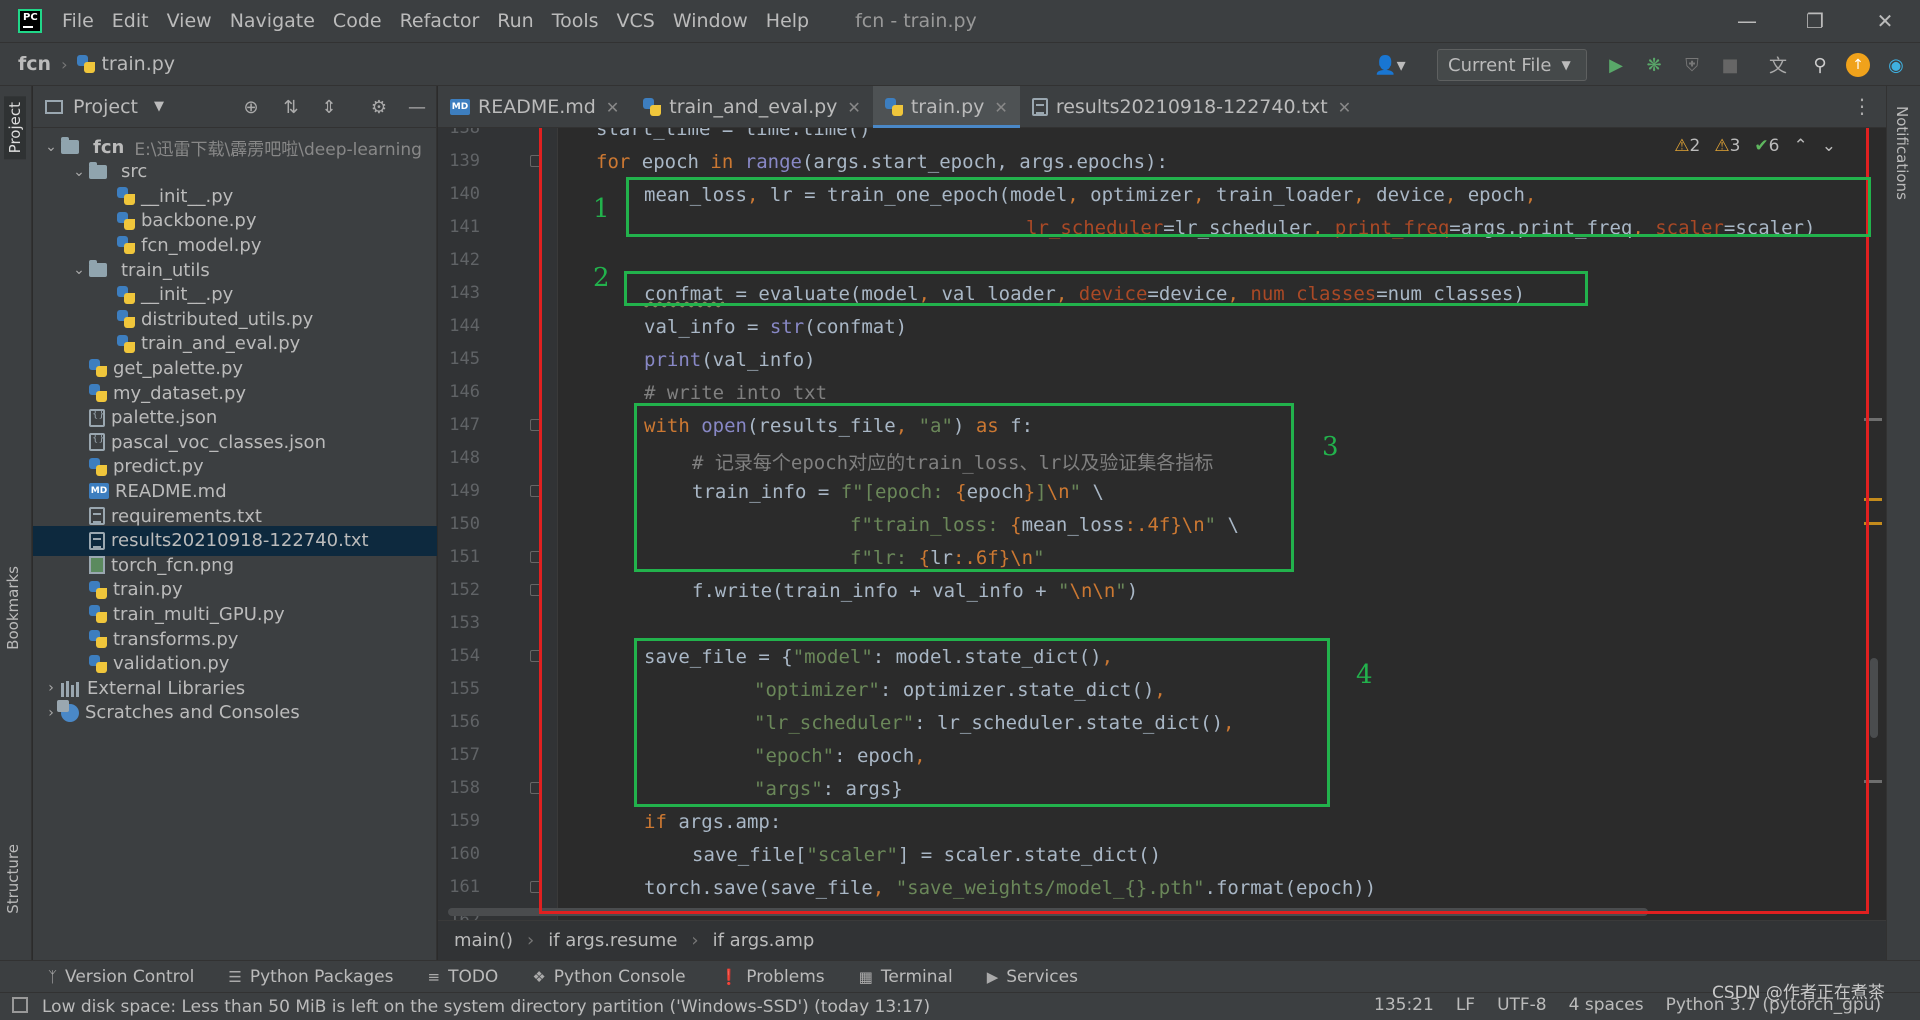  Describe the element at coordinates (180, 393) in the screenshot. I see `tree-item-label: my_dataset.py` at that location.